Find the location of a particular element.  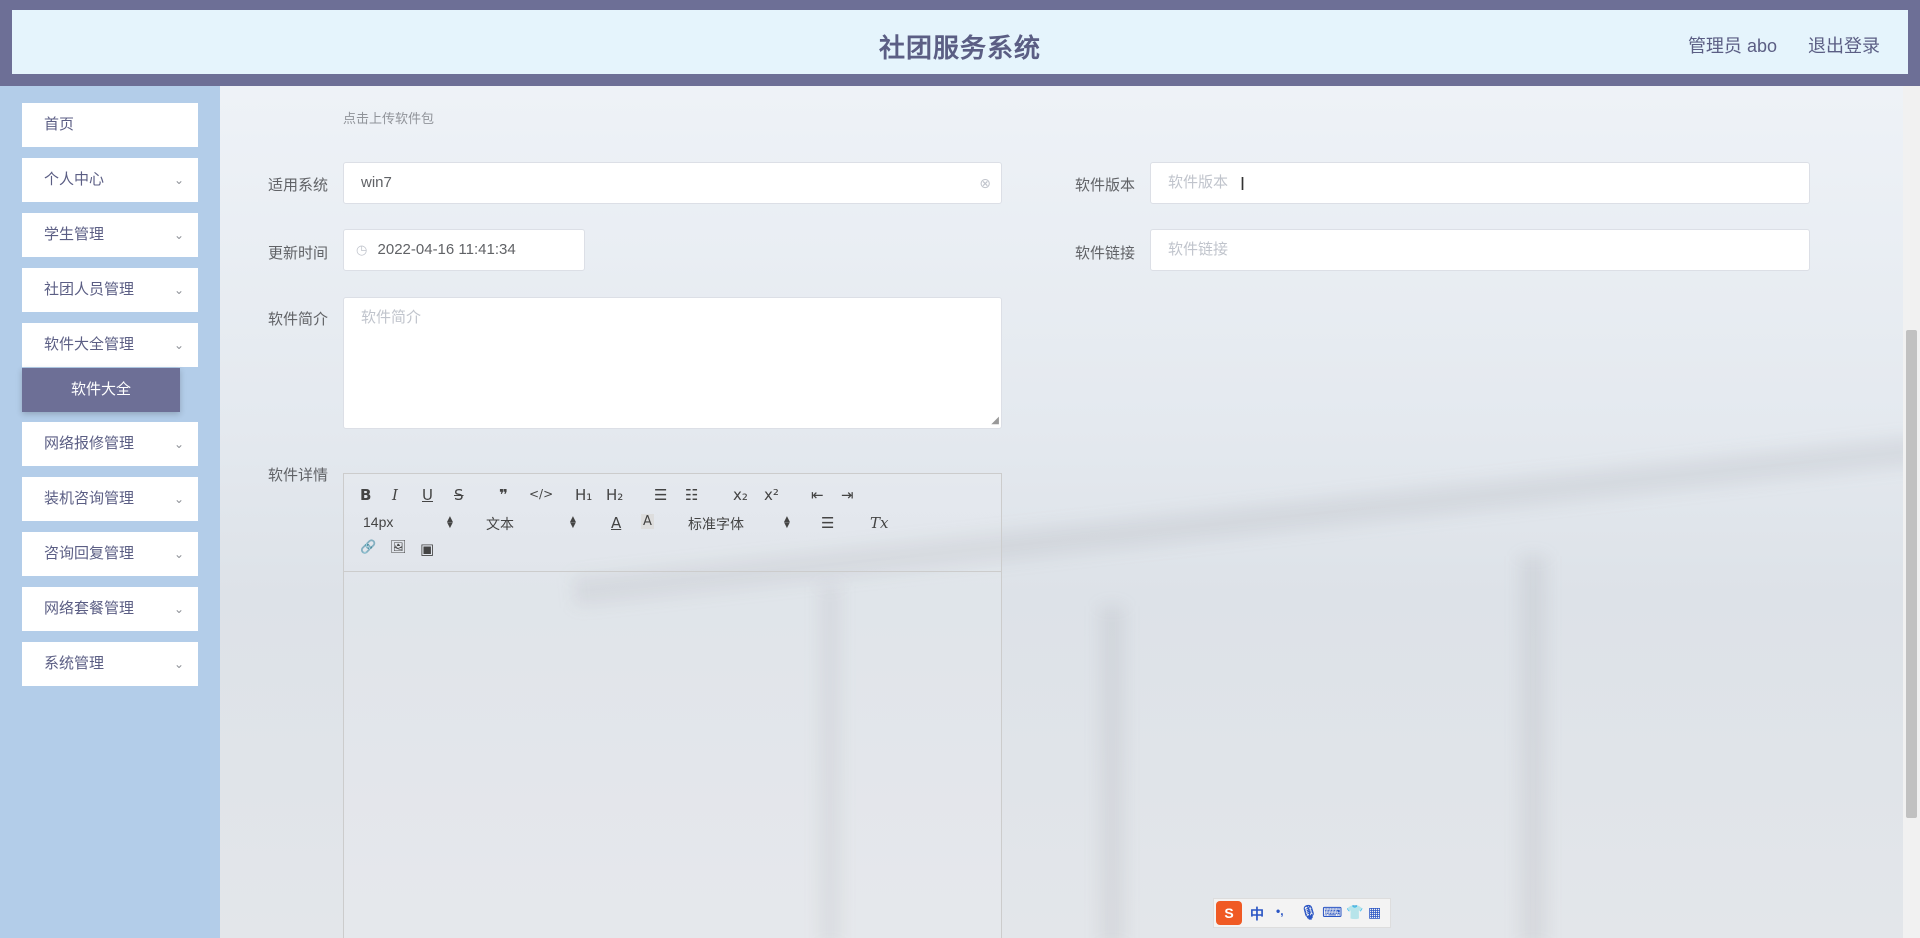

link-input: 软件链接 is located at coordinates (1480, 250).